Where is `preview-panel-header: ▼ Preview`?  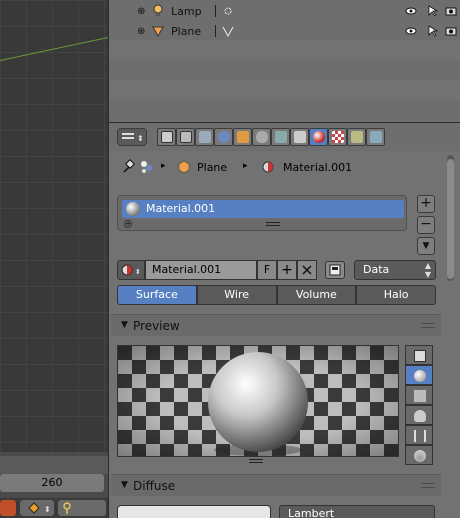 preview-panel-header: ▼ Preview is located at coordinates (276, 325).